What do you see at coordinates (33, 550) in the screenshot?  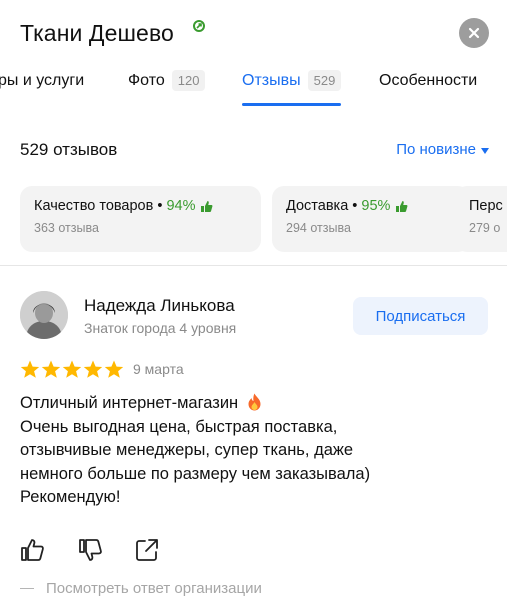 I see `like-icon` at bounding box center [33, 550].